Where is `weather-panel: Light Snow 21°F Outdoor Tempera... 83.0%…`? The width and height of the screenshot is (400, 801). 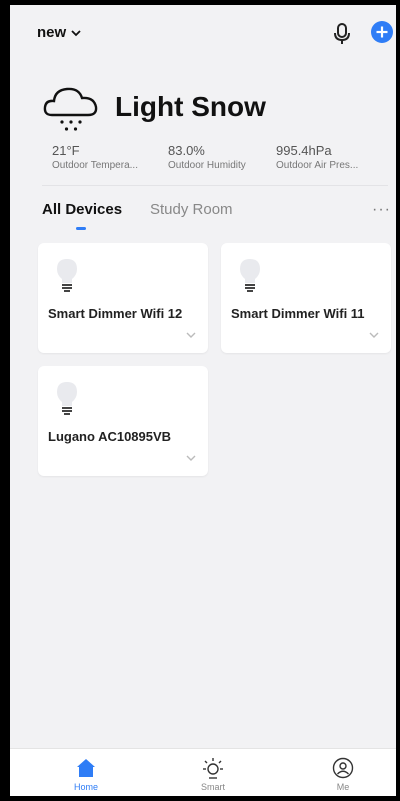 weather-panel: Light Snow 21°F Outdoor Tempera... 83.0%… is located at coordinates (203, 140).